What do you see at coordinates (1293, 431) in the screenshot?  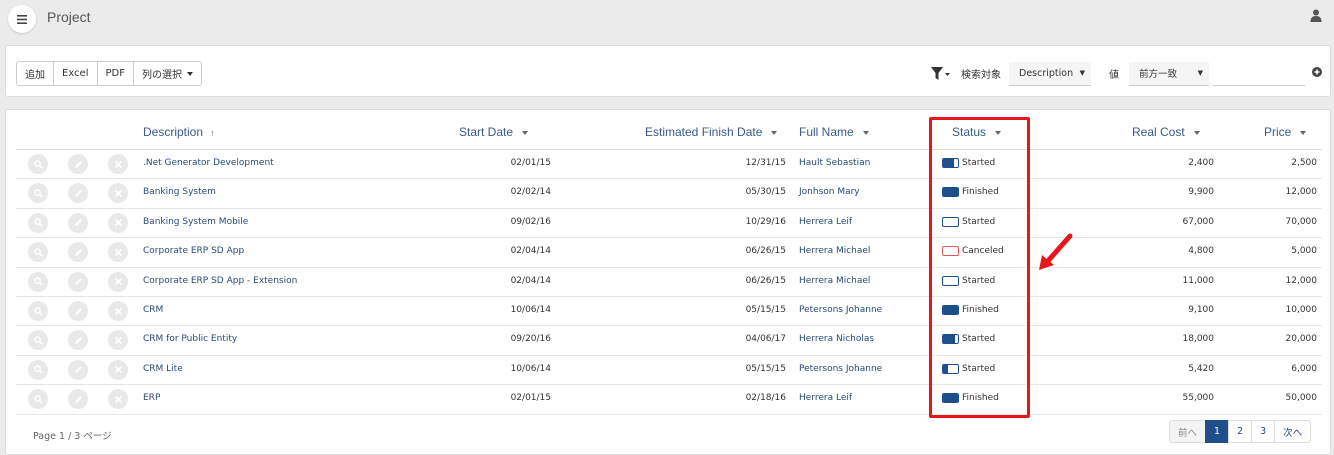 I see `next-page-button: 次へ` at bounding box center [1293, 431].